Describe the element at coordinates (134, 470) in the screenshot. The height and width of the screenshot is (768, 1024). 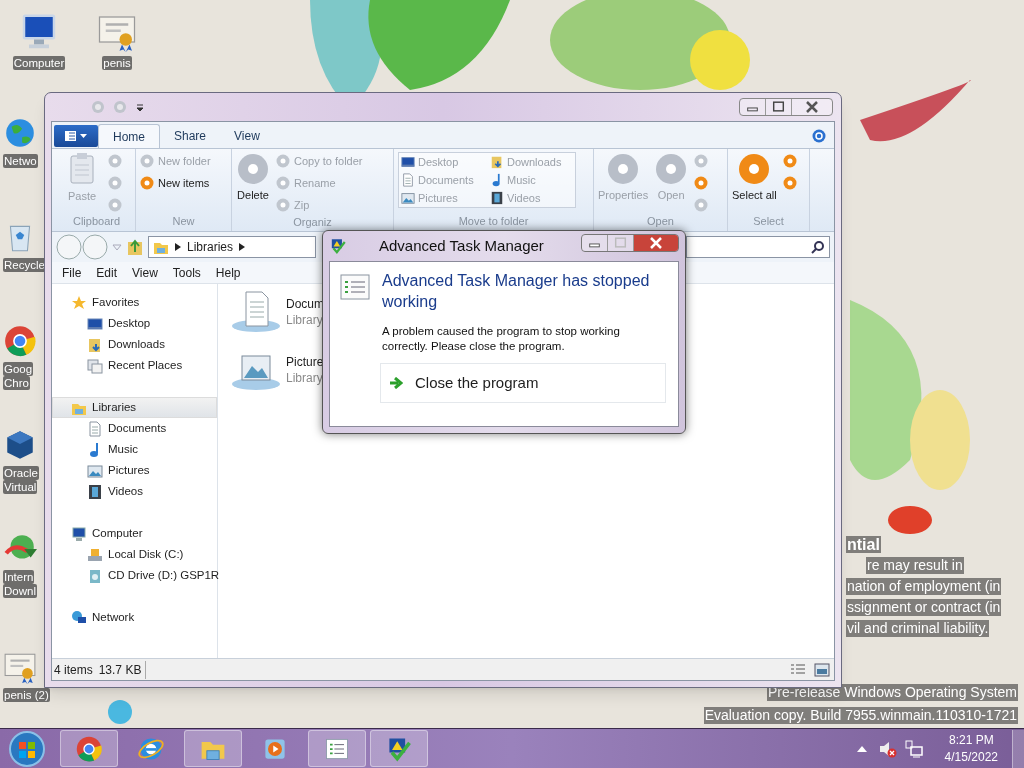
I see `nav-item: Pictures` at that location.